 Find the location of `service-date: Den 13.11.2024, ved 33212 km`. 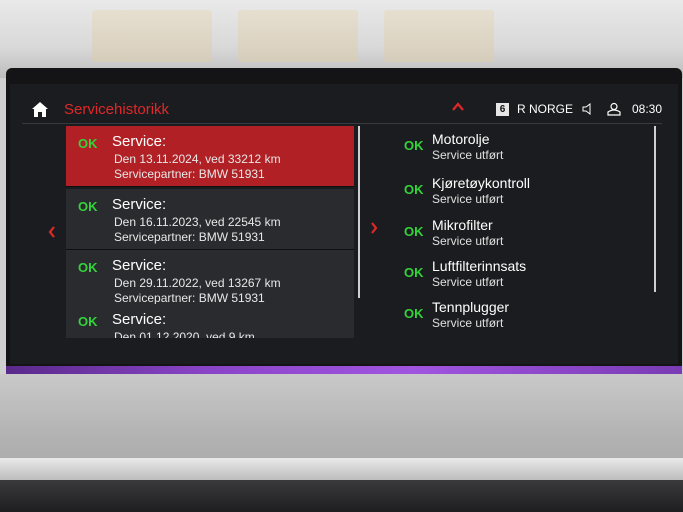

service-date: Den 13.11.2024, ved 33212 km is located at coordinates (197, 159).